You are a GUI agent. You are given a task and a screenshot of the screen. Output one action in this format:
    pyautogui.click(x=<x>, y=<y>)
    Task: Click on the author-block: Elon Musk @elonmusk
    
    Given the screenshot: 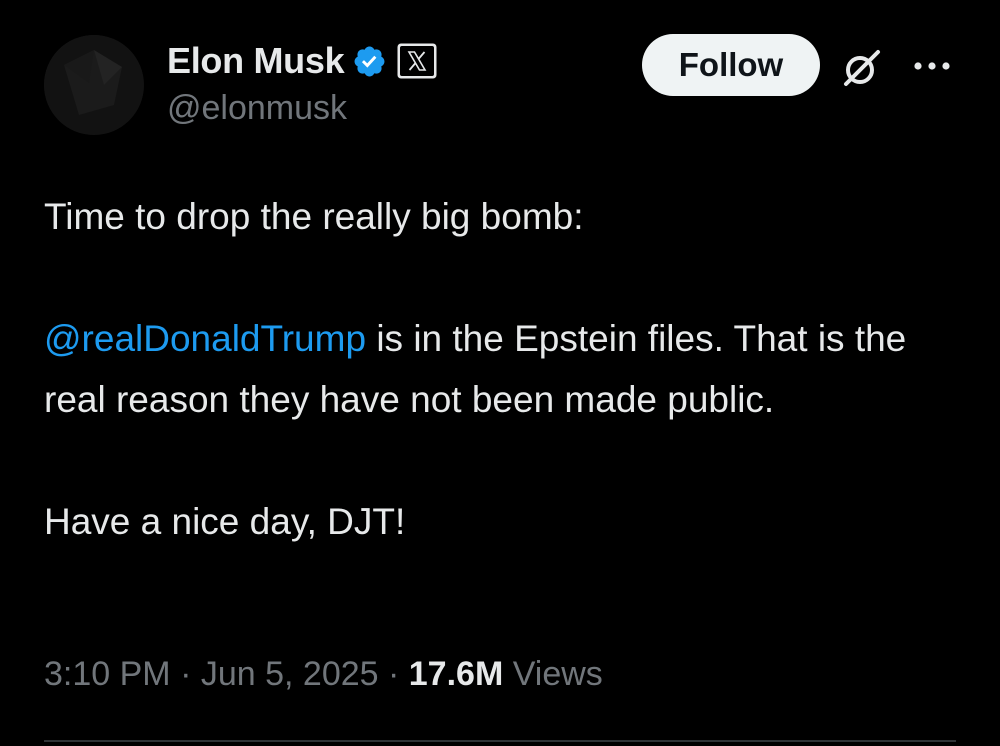 What is the action you would take?
    pyautogui.click(x=387, y=83)
    